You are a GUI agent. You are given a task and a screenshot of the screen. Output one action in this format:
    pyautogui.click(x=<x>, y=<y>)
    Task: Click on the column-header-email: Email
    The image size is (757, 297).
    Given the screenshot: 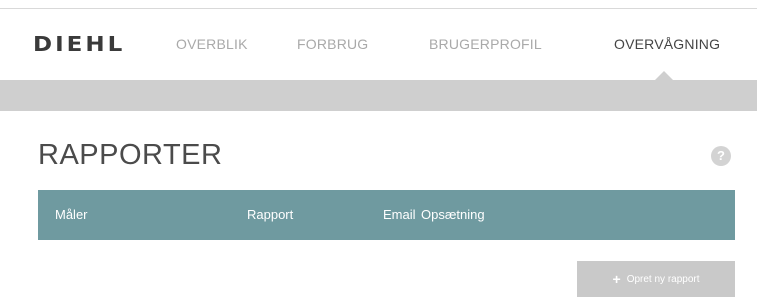 What is the action you would take?
    pyautogui.click(x=399, y=214)
    